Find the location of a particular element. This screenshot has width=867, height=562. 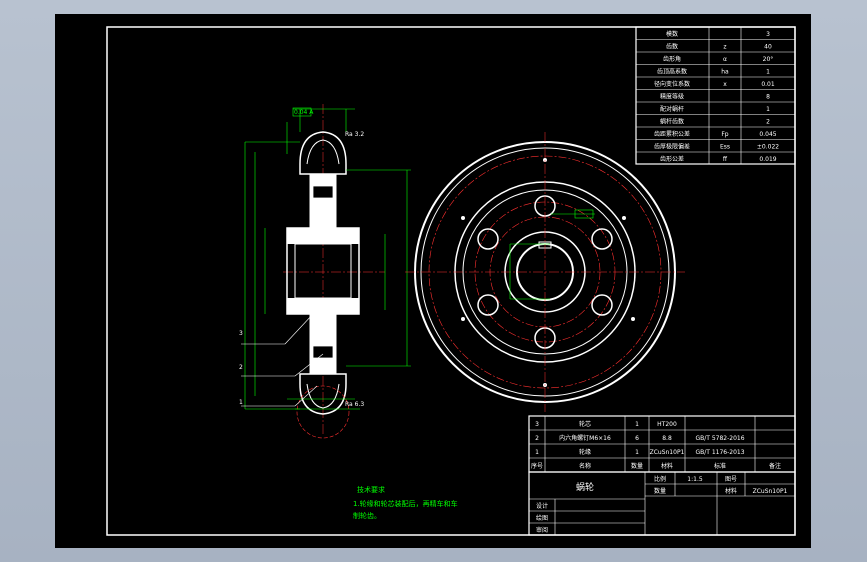

svg-text: 齿距累积公差 is located at coordinates (672, 134).